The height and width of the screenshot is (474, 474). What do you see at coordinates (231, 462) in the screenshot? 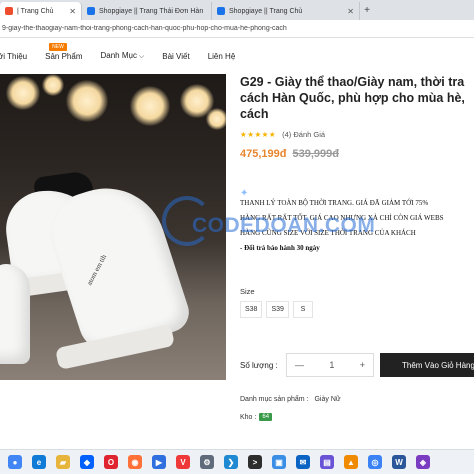
I see `vscode-icon: ❯` at bounding box center [231, 462].